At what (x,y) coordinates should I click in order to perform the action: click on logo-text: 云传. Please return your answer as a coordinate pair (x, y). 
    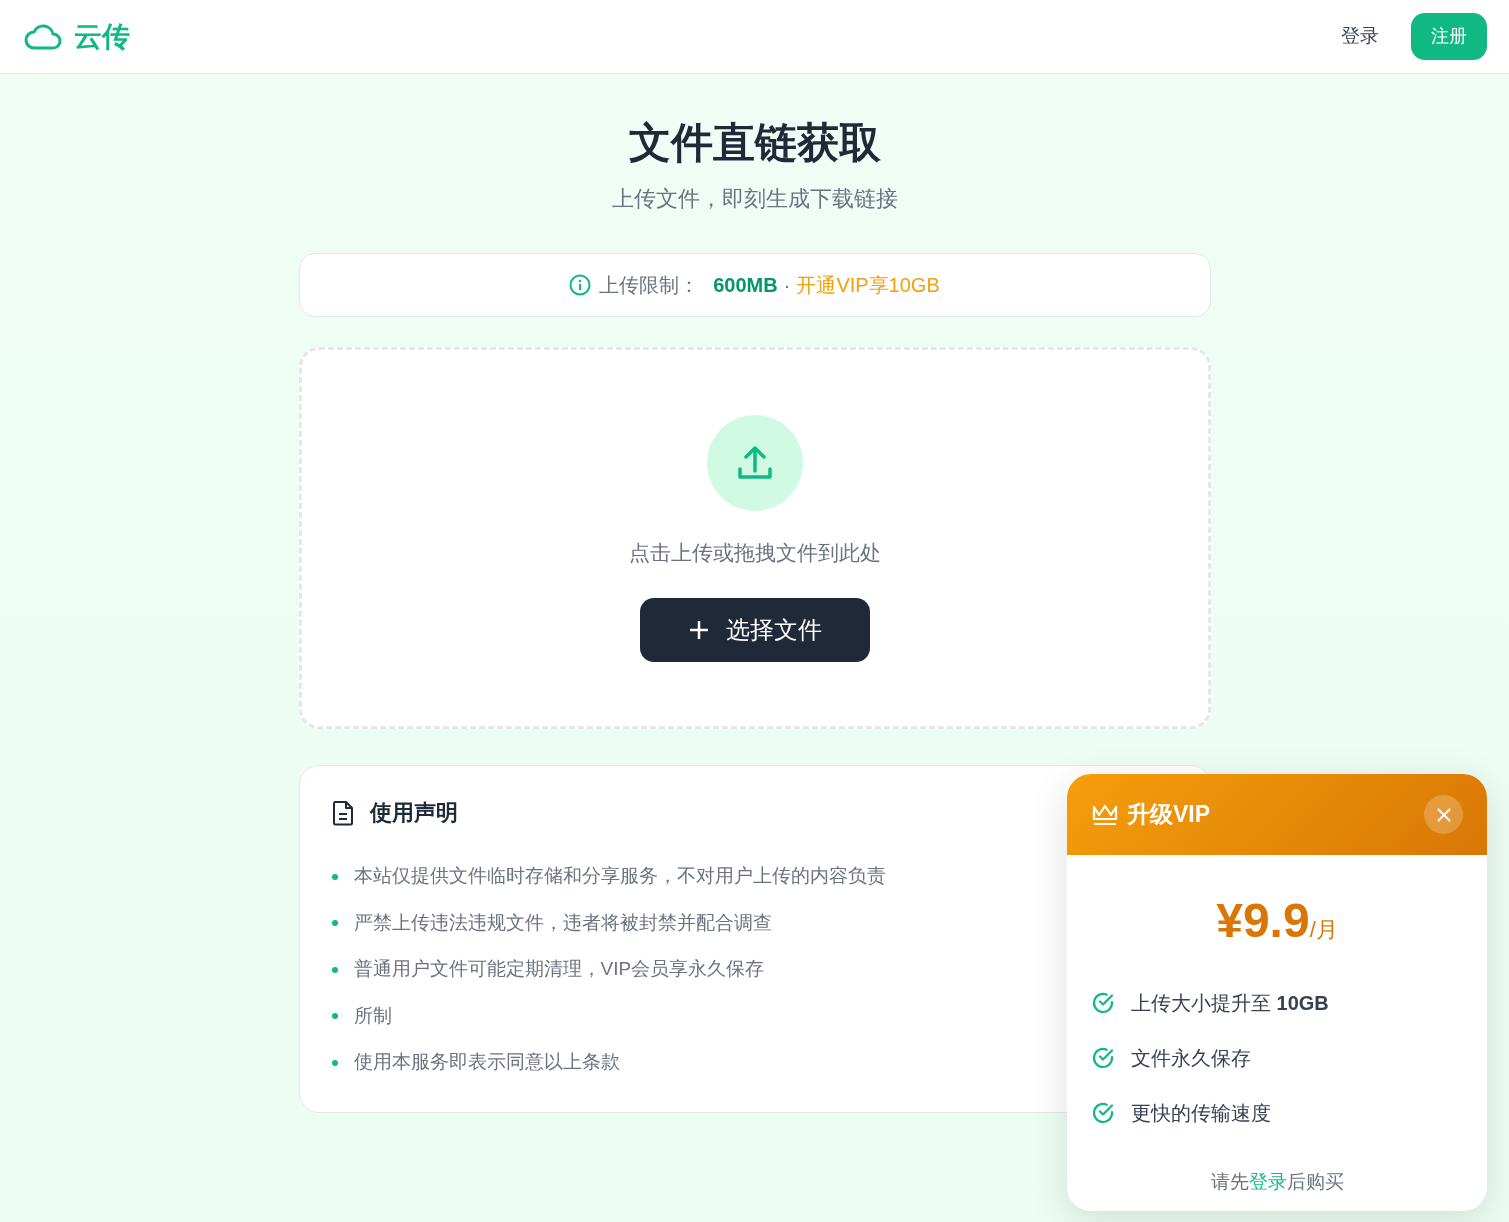
    Looking at the image, I should click on (102, 36).